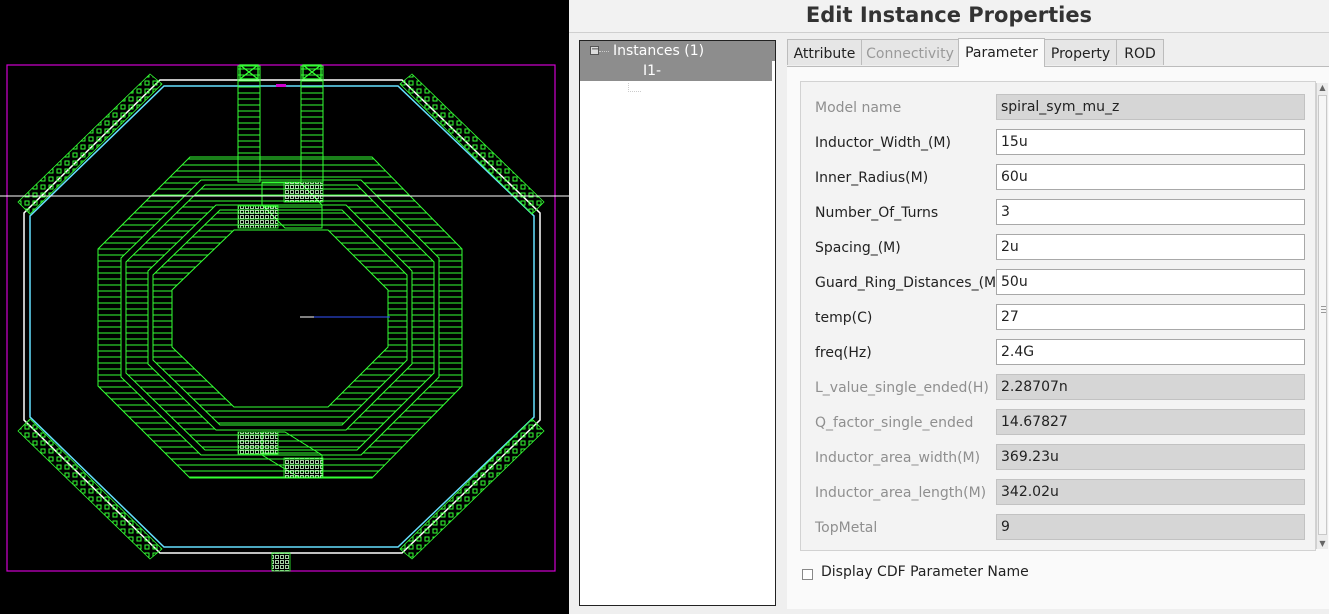 The height and width of the screenshot is (614, 1329). I want to click on feed-line-left, so click(249, 124).